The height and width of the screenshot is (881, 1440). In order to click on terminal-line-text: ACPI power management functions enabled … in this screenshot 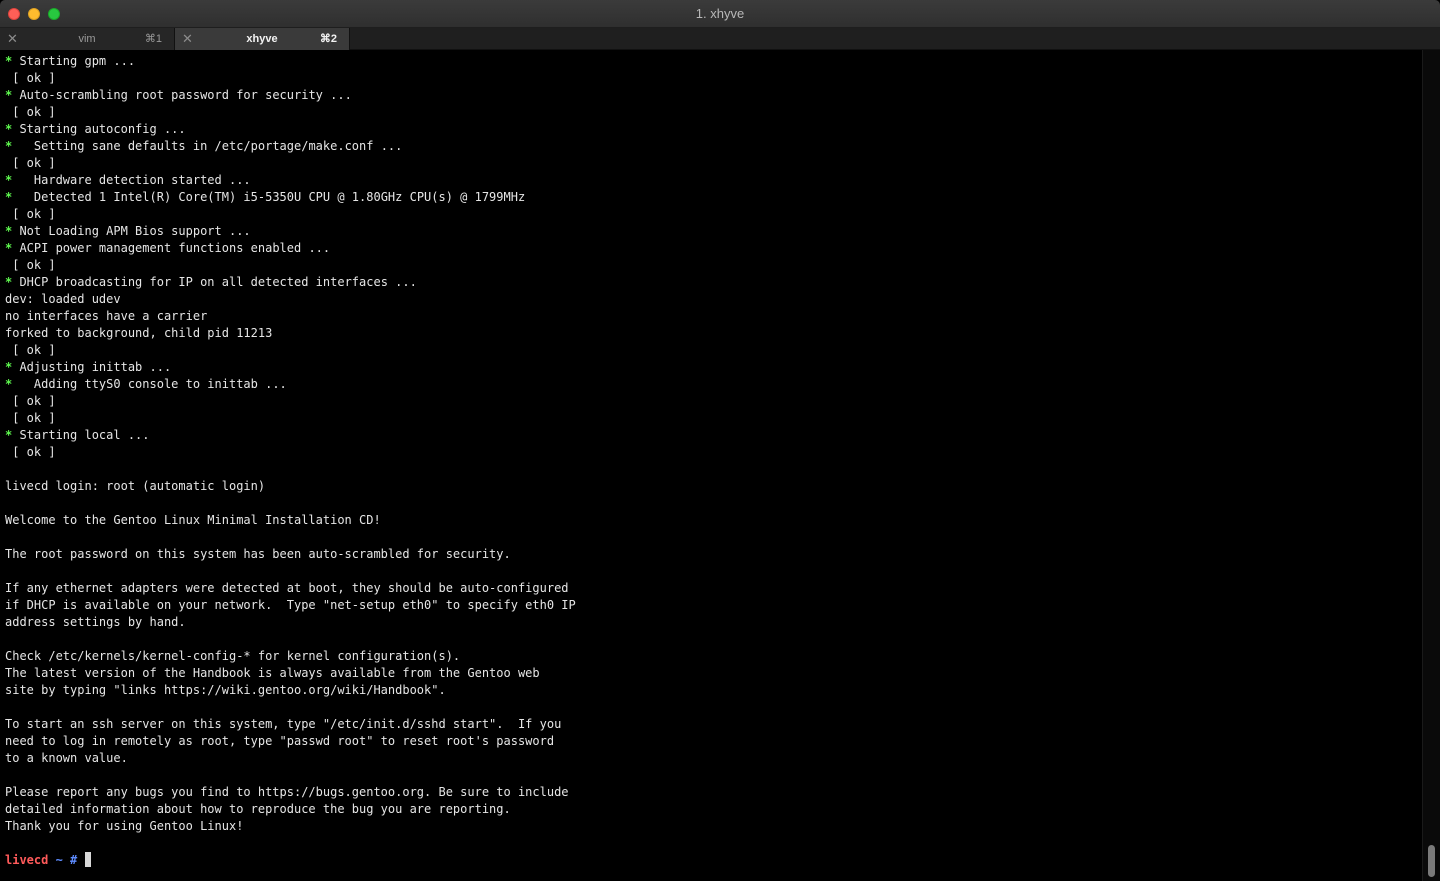, I will do `click(171, 248)`.